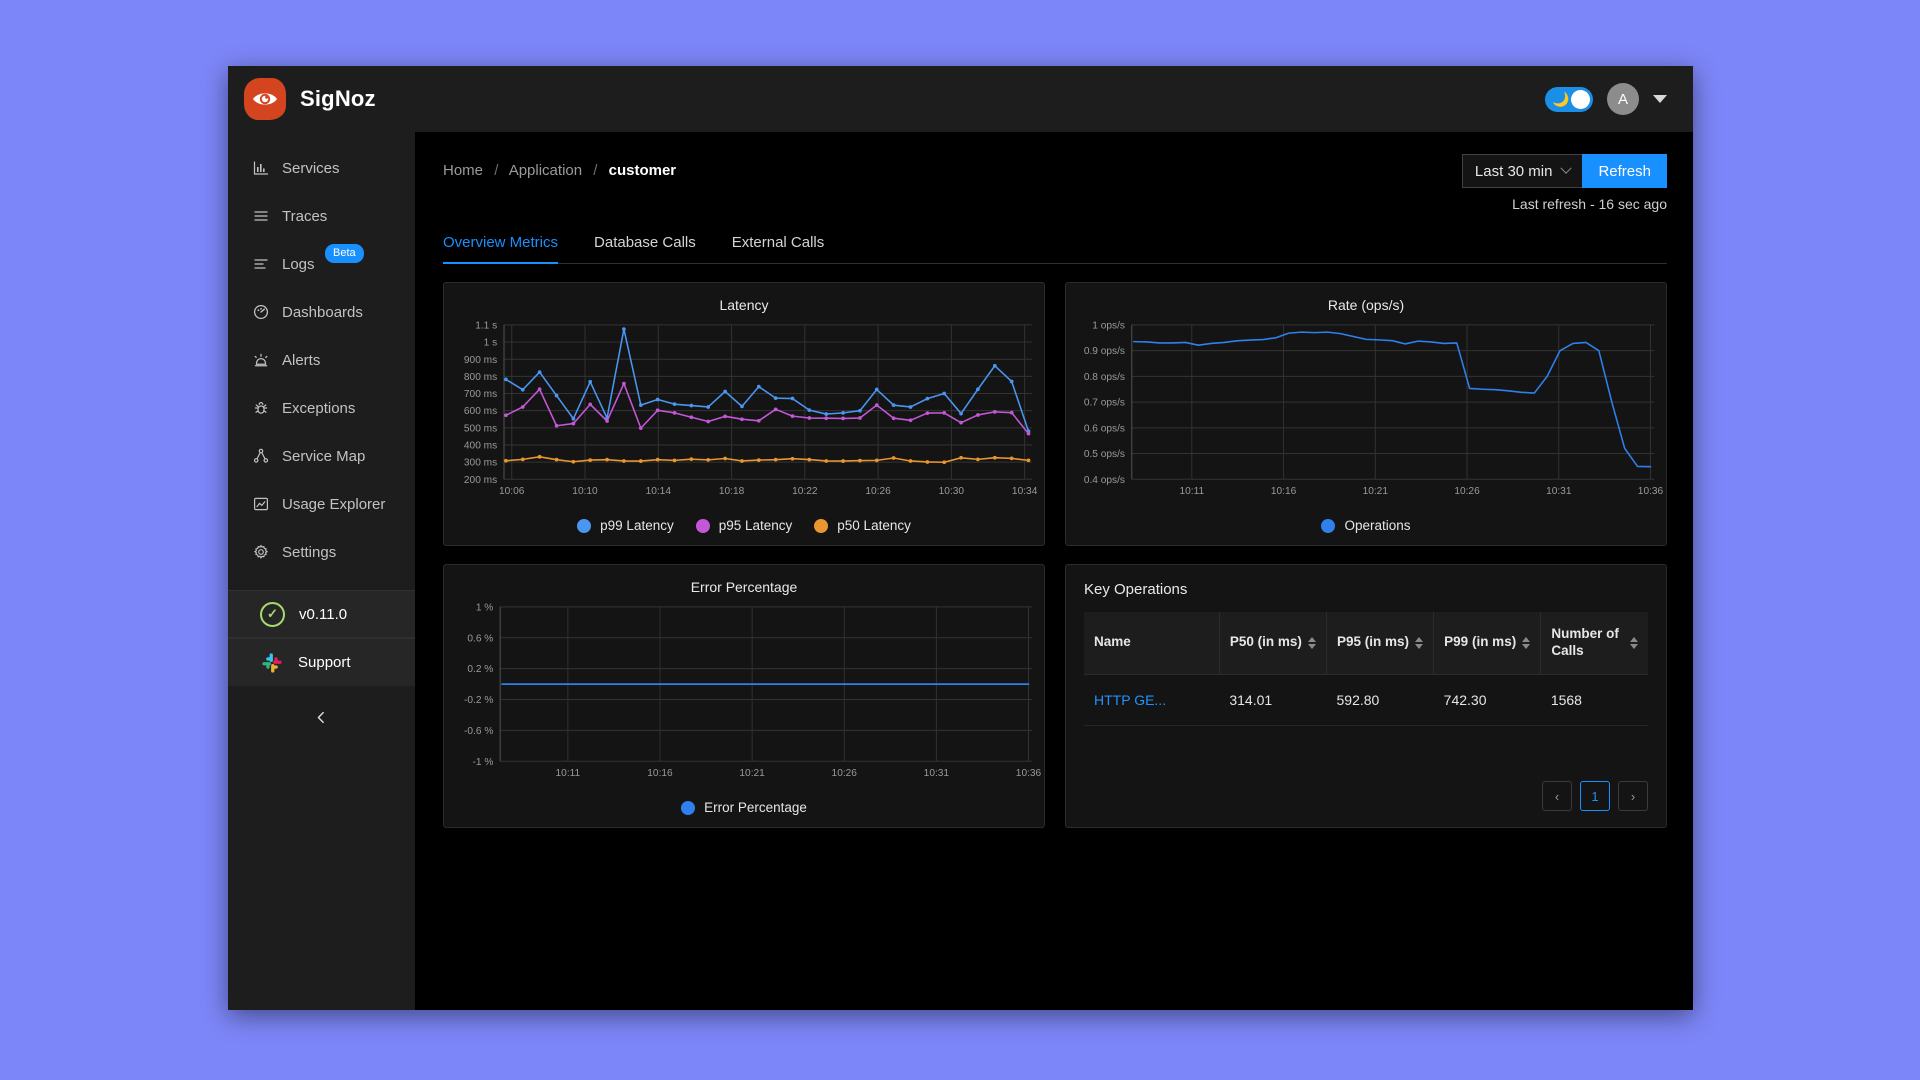 This screenshot has width=1920, height=1080. Describe the element at coordinates (744, 587) in the screenshot. I see `panel-title: Error Percentage` at that location.